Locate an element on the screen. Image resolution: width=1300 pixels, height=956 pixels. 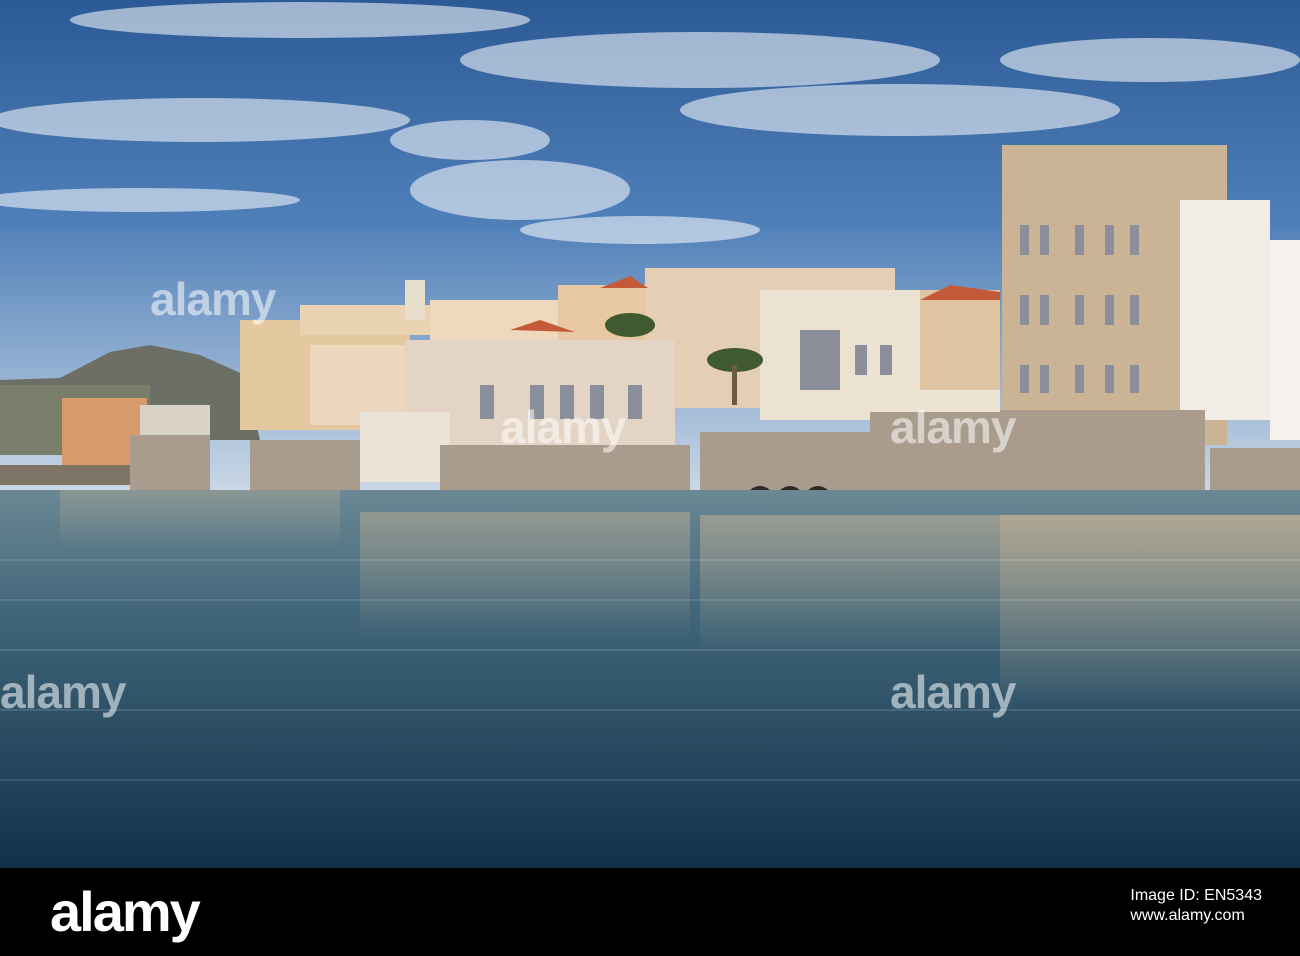
stock-footer: alamy Image ID: EN5343 www.alamy.com is located at coordinates (650, 912).